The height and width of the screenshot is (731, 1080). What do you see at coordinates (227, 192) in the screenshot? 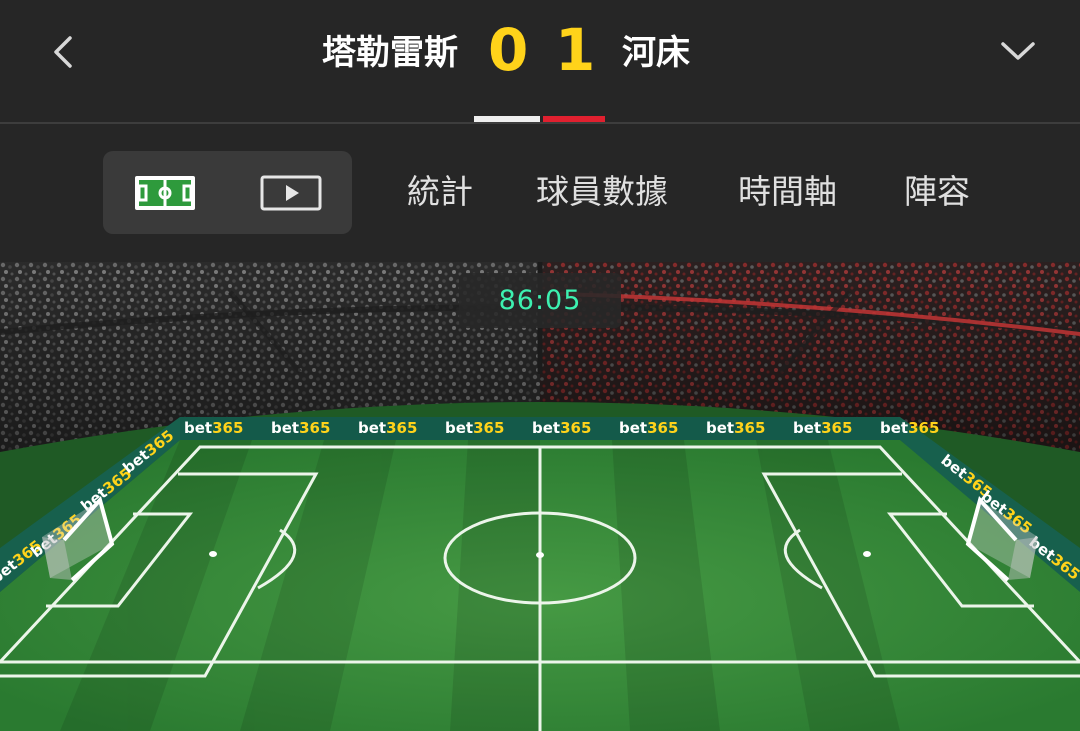
I see `view-toggle` at bounding box center [227, 192].